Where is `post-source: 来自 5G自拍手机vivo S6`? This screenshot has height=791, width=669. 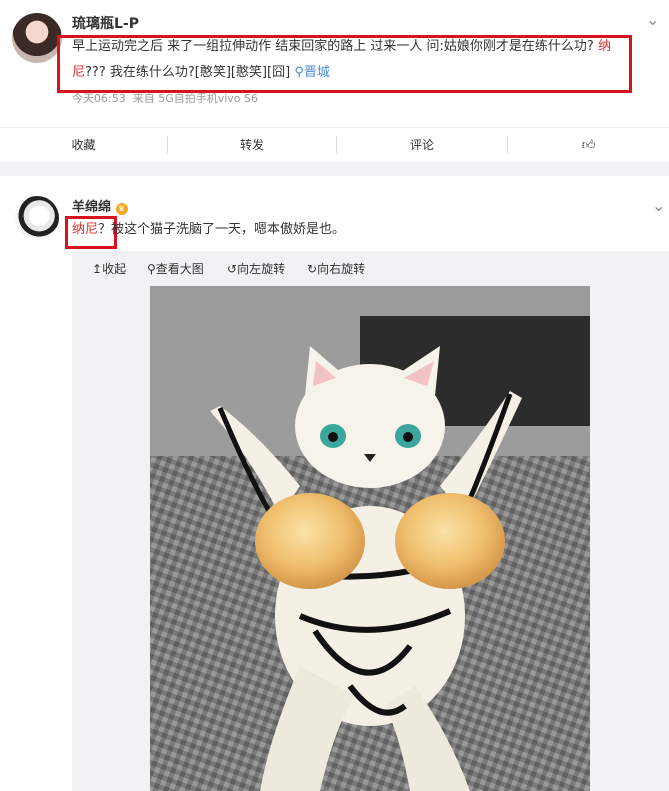
post-source: 来自 5G自拍手机vivo S6 is located at coordinates (195, 98).